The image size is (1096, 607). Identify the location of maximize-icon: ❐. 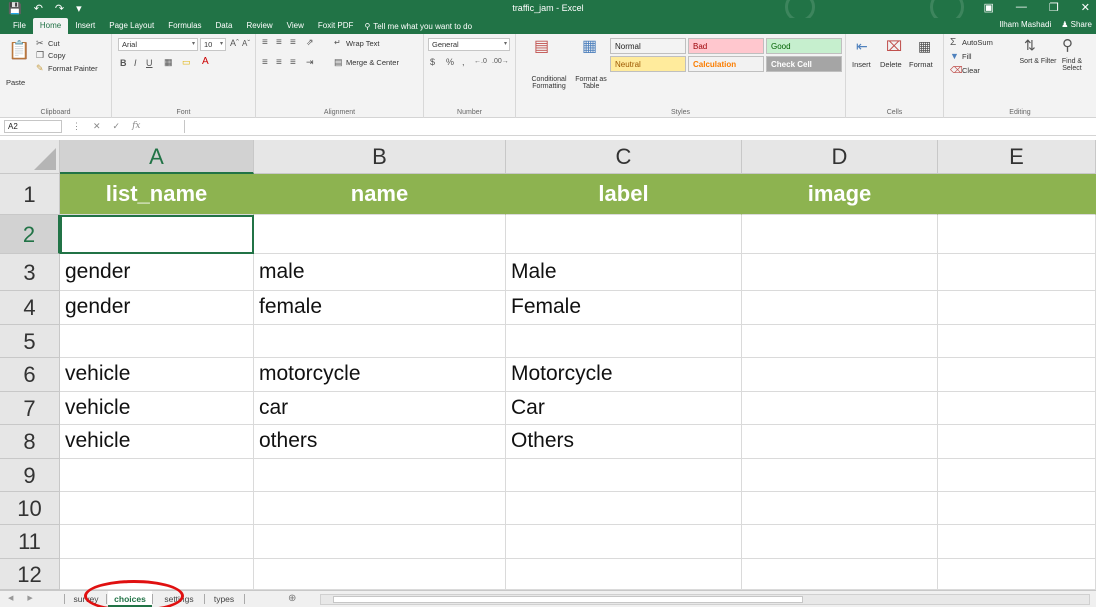
(1054, 7).